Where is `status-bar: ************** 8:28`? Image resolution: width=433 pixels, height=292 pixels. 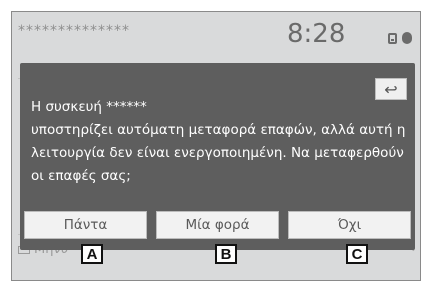 status-bar: ************** 8:28 is located at coordinates (216, 34).